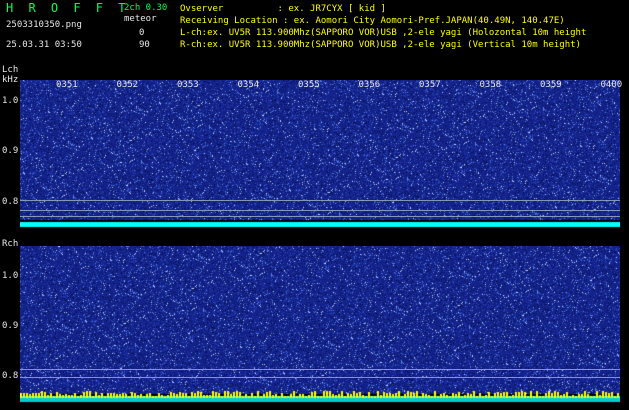 This screenshot has width=629, height=410. Describe the element at coordinates (611, 85) in the screenshot. I see `time-tick-0400: 0400` at that location.